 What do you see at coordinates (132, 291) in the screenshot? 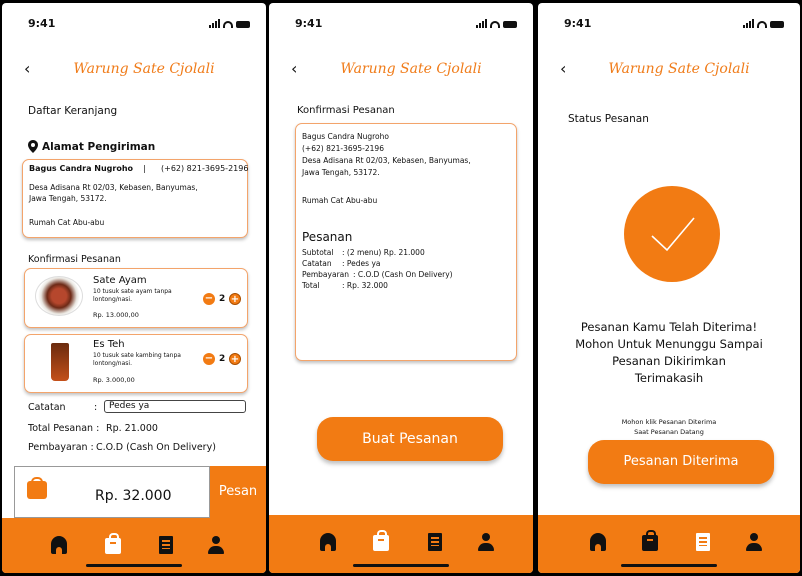
I see `item-desc: 10 tusuk sate ayam tanpa` at bounding box center [132, 291].